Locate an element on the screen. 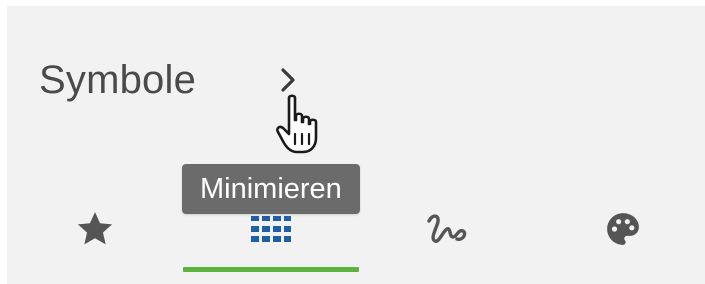  palette-icon is located at coordinates (623, 229).